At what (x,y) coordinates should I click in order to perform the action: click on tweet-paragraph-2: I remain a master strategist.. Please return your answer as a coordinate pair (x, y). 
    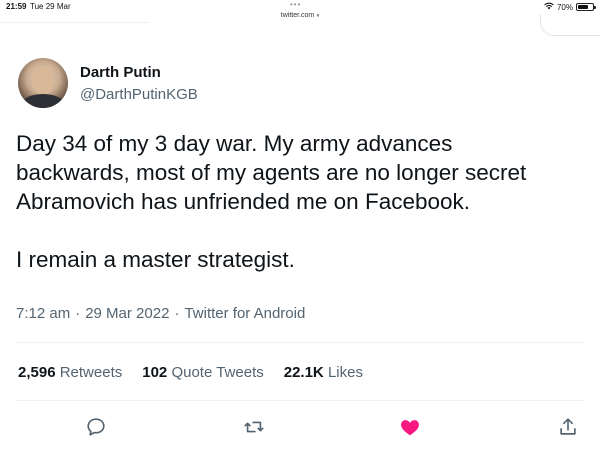
    Looking at the image, I should click on (155, 259).